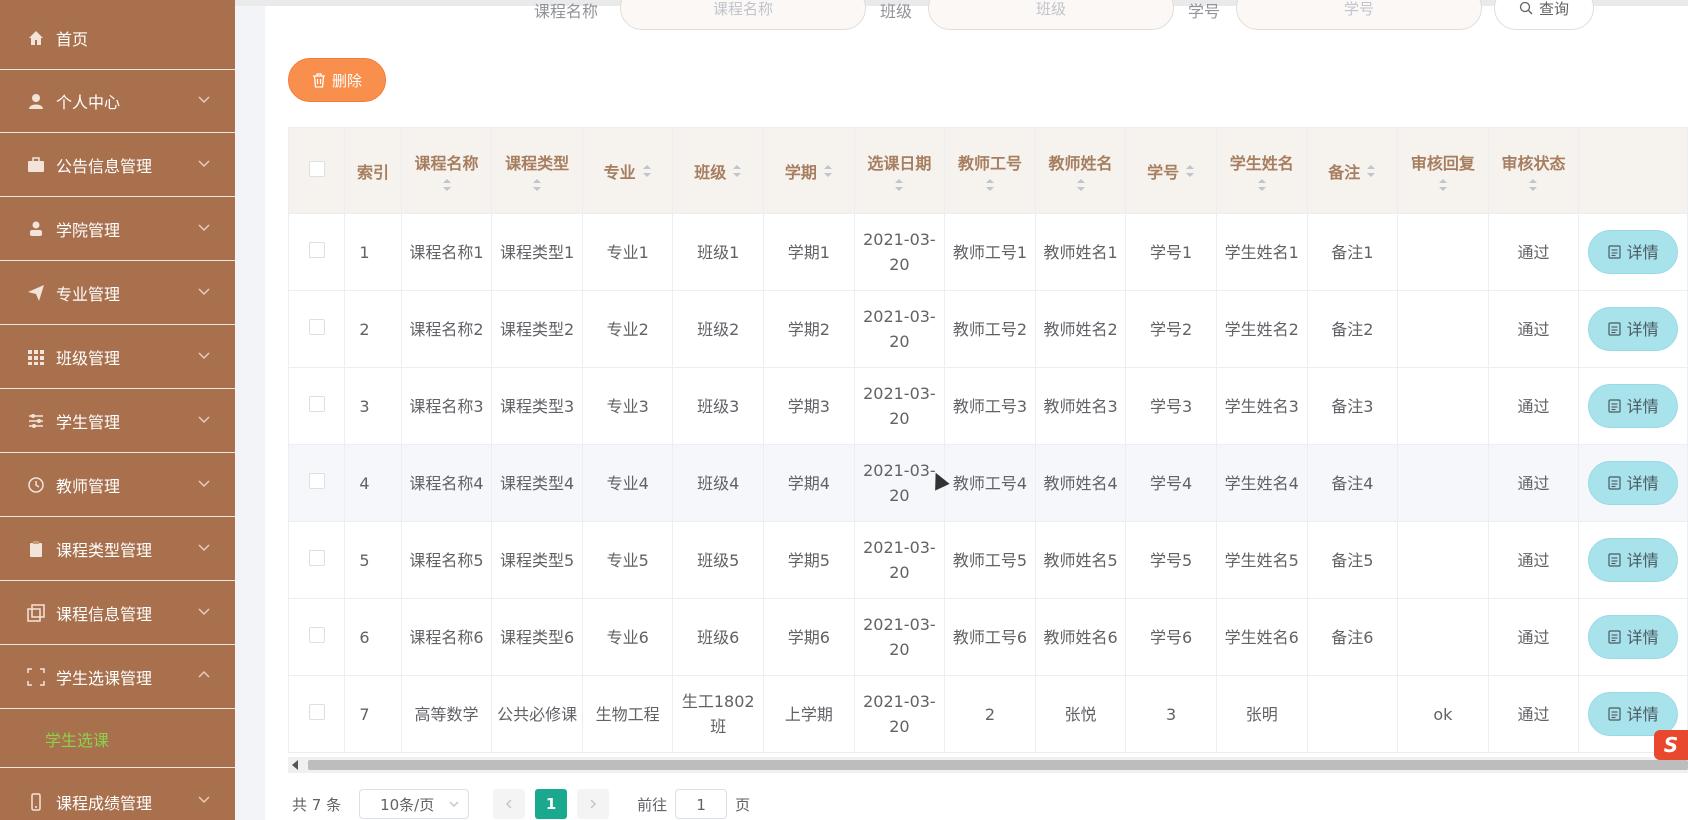 The width and height of the screenshot is (1688, 820). Describe the element at coordinates (295, 765) in the screenshot. I see `scroll-left-arrow-icon` at that location.